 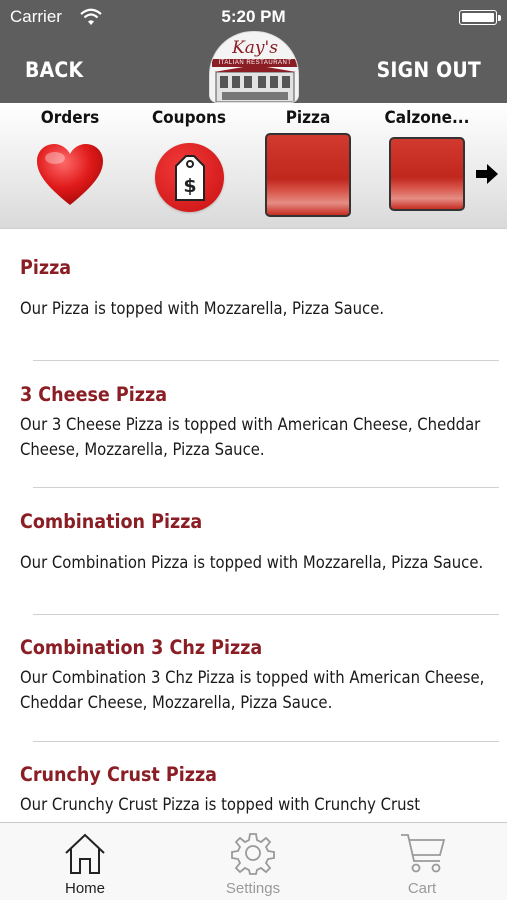 I want to click on menu-item-name: 3 Cheese Pizza, so click(x=94, y=394).